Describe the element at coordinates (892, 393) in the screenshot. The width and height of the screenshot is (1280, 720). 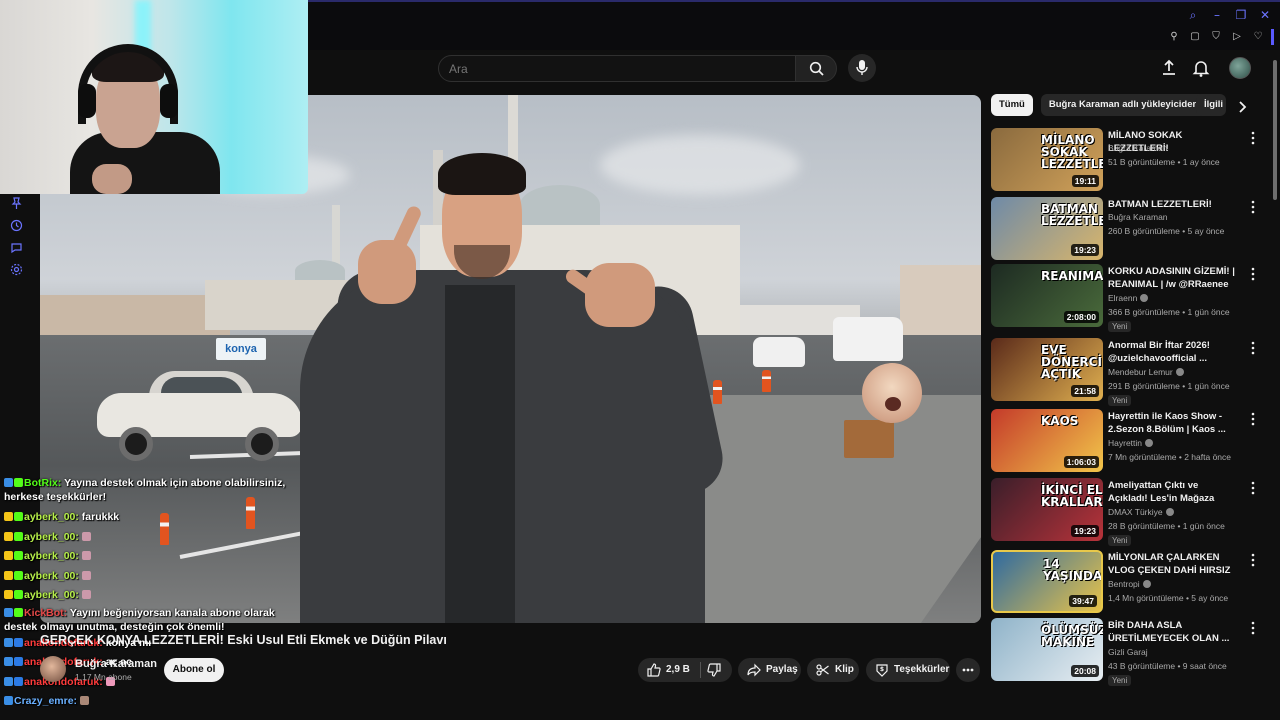
I see `cat-overlay` at that location.